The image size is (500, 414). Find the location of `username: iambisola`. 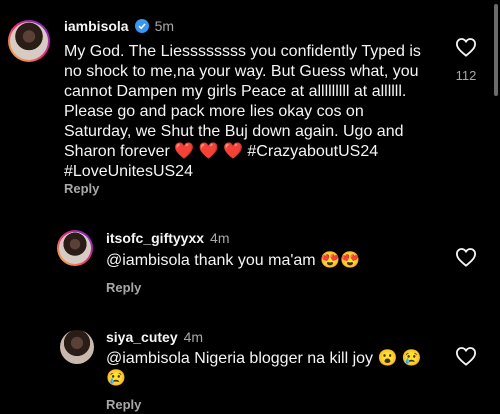

username: iambisola is located at coordinates (96, 26).